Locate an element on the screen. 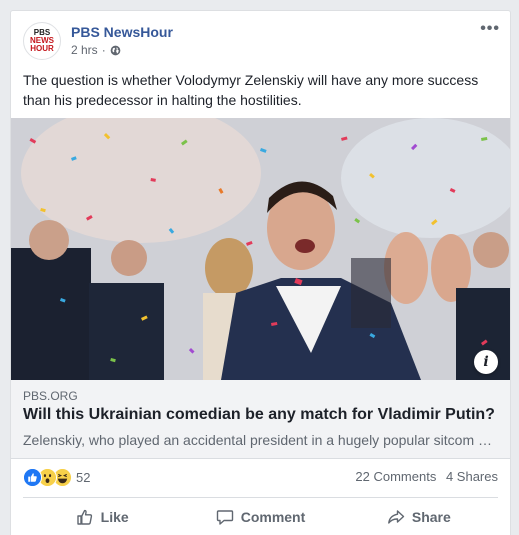 The width and height of the screenshot is (519, 535). reactions-summary: 52 is located at coordinates (56, 477).